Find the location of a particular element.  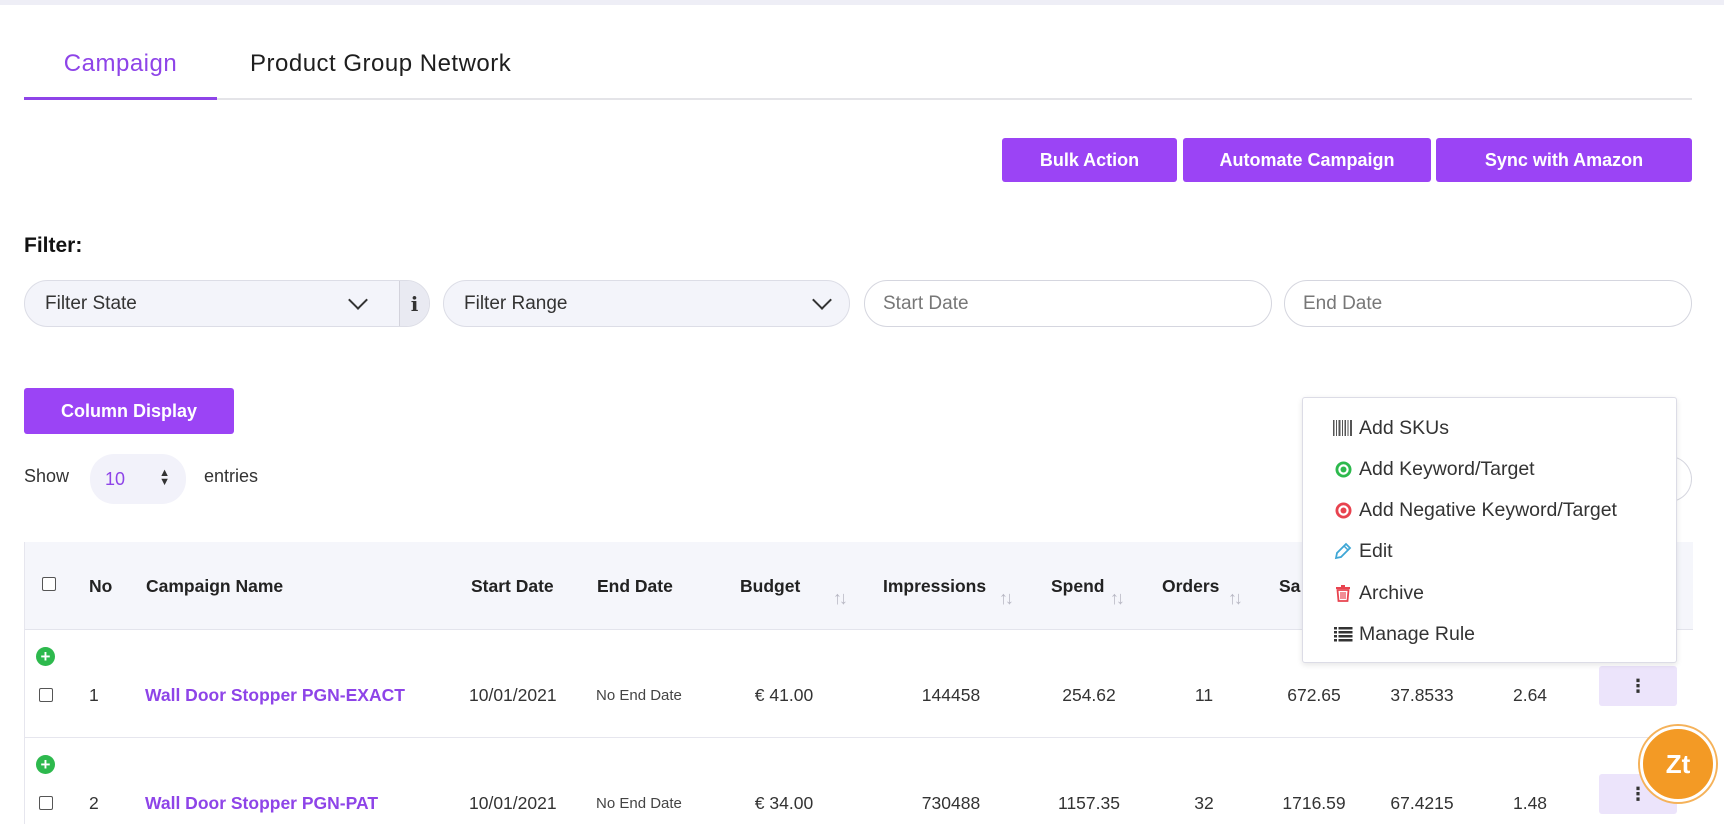

cell-spend: 254.62 is located at coordinates (1089, 695).